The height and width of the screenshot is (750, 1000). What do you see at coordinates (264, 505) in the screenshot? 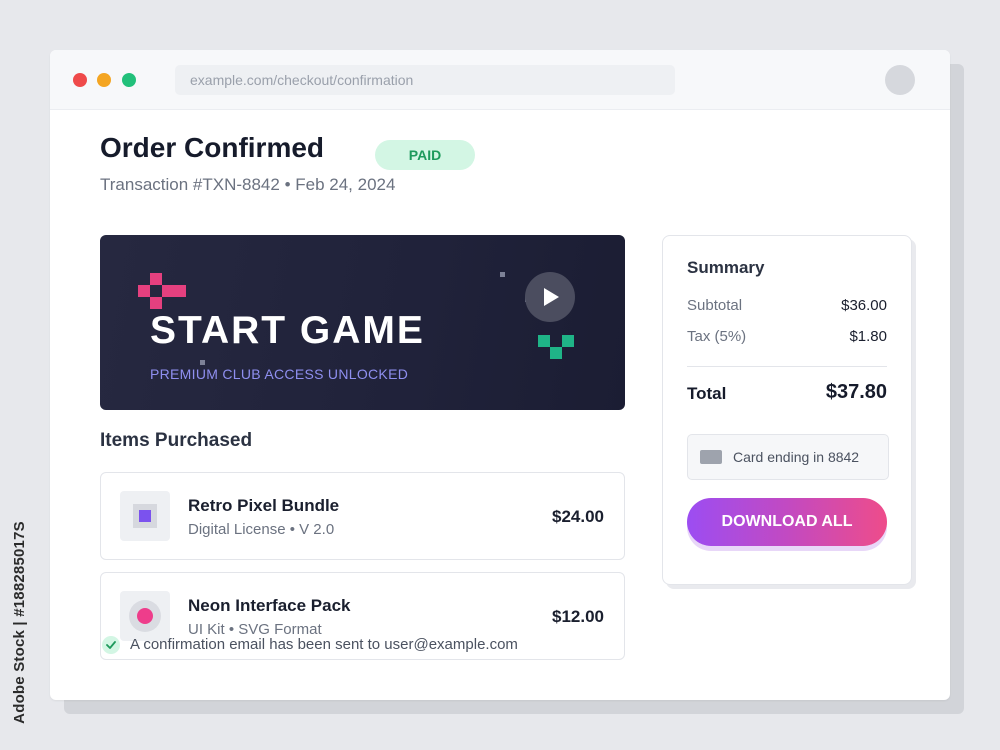
I see `item-name: Retro Pixel Bundle` at bounding box center [264, 505].